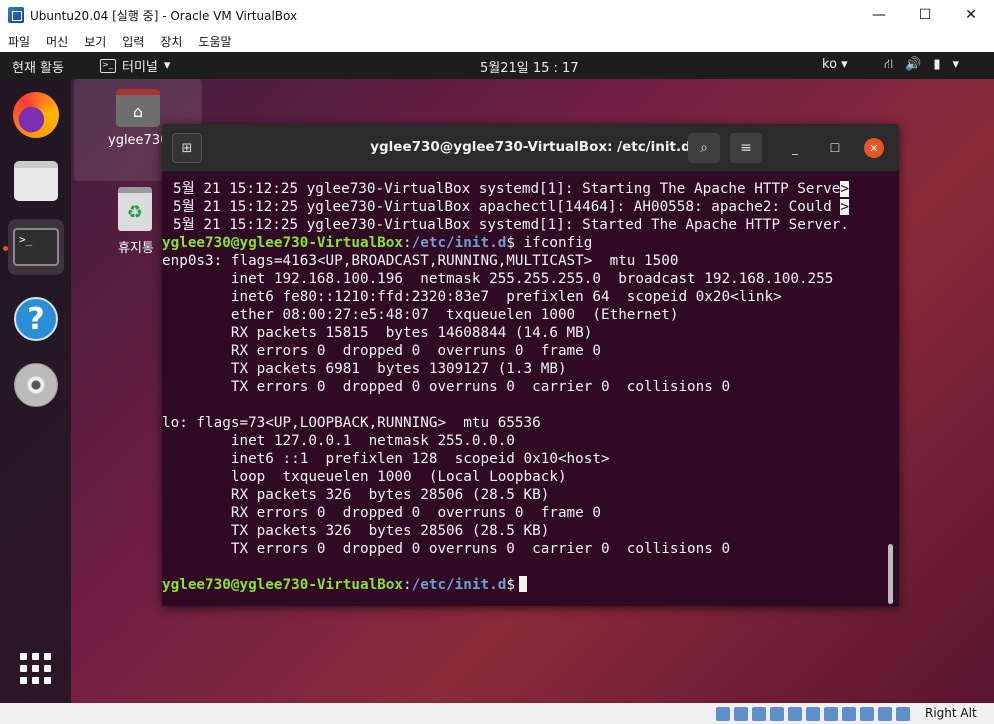 The height and width of the screenshot is (724, 994). Describe the element at coordinates (497, 41) in the screenshot. I see `virtualbox-menubar: 파일 머신 보기 입력 장치 도움말` at that location.